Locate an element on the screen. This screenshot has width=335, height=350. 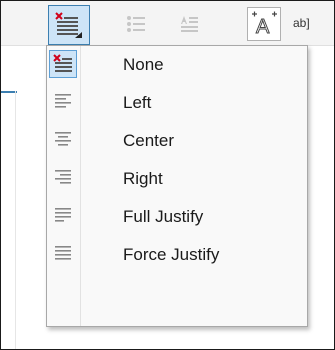
menu-item-label: Right is located at coordinates (143, 178).